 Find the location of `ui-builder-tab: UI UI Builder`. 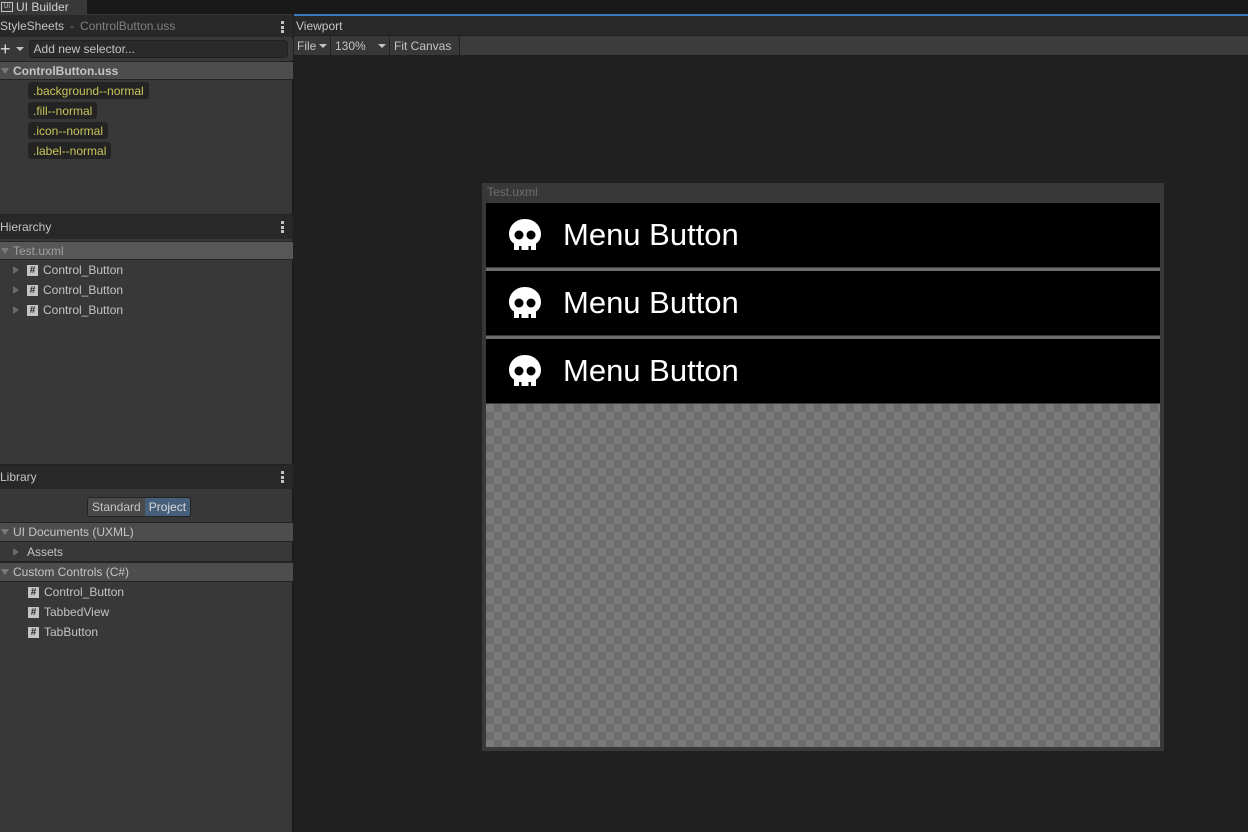

ui-builder-tab: UI UI Builder is located at coordinates (43, 7).